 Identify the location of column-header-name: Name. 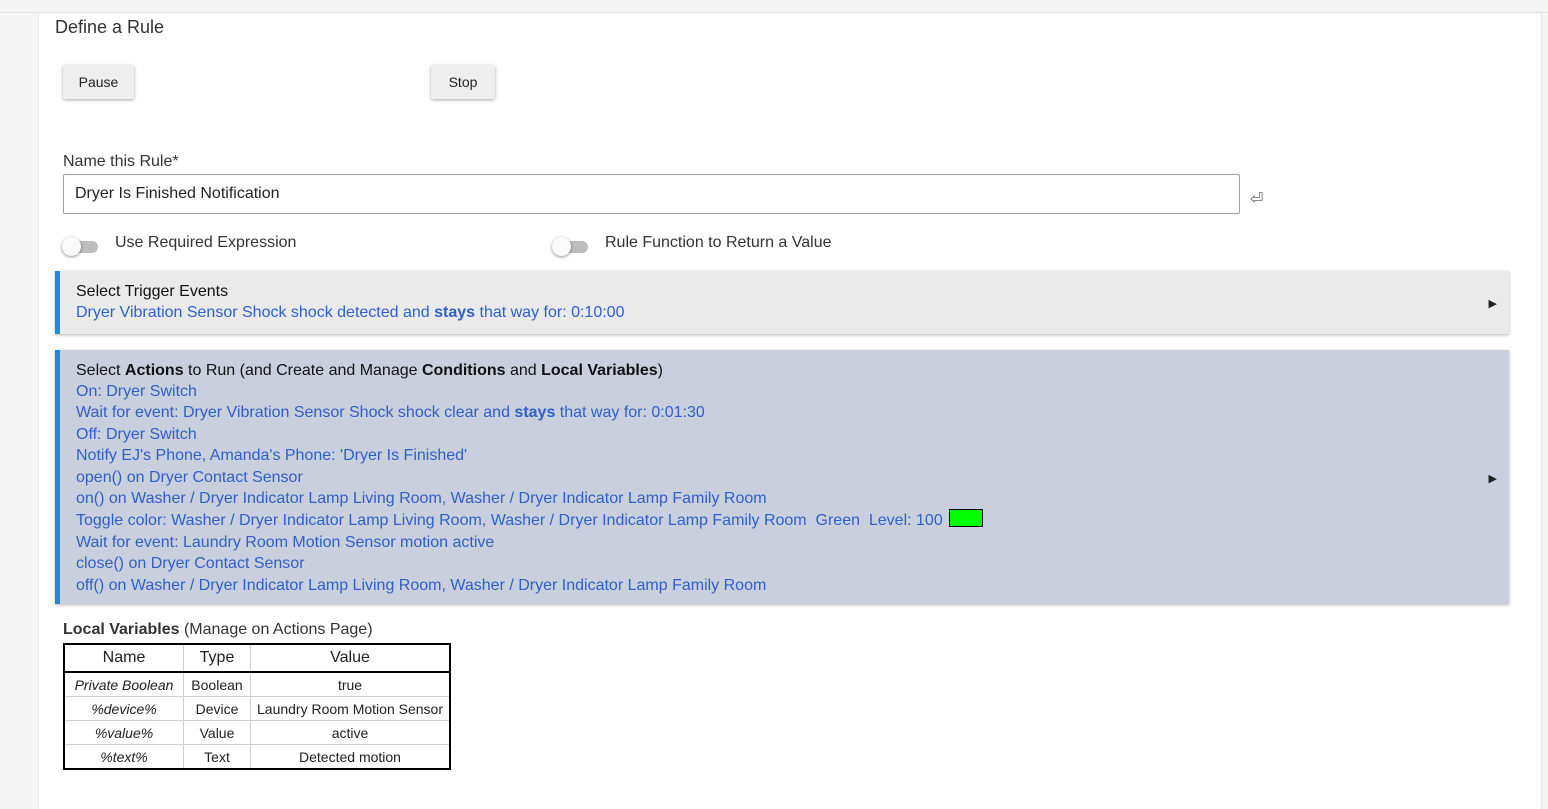
(124, 658).